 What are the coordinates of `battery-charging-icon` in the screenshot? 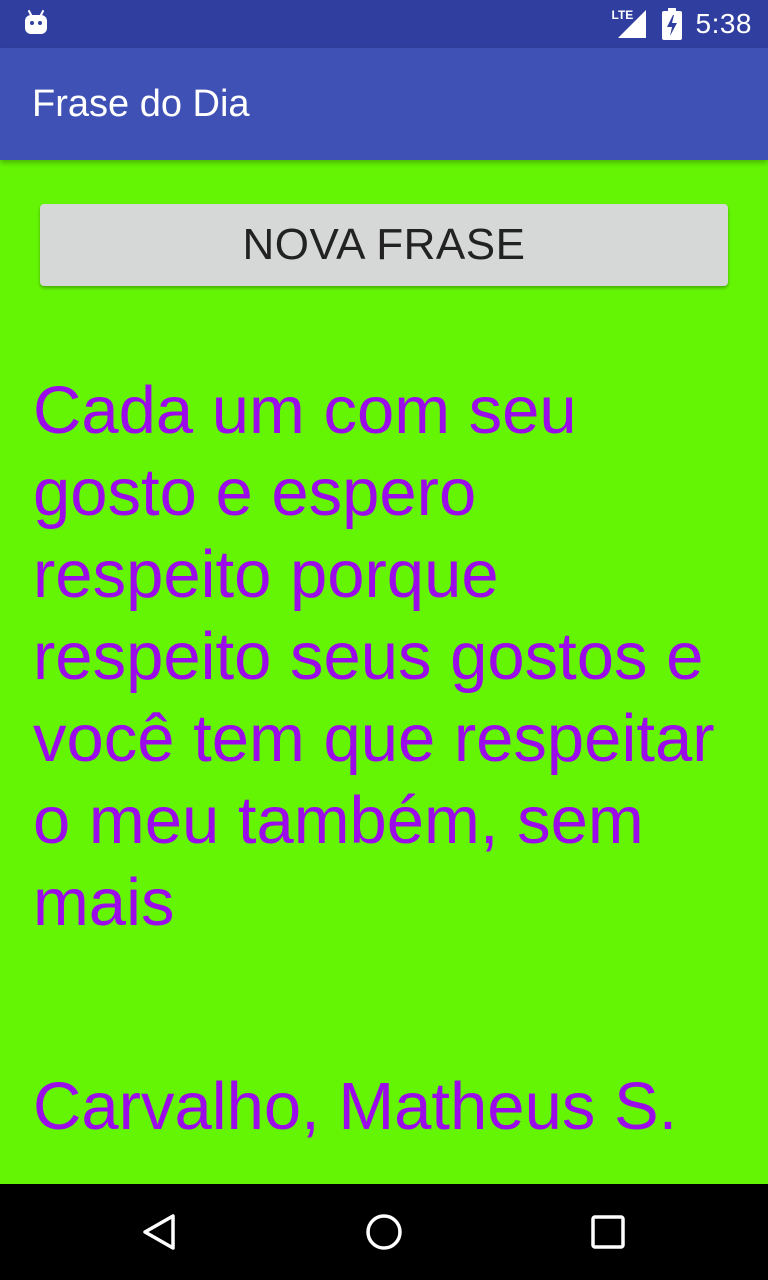 It's located at (671, 24).